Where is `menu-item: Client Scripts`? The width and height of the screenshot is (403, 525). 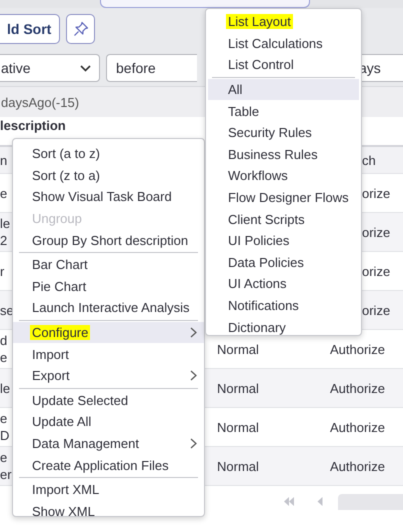 menu-item: Client Scripts is located at coordinates (283, 219).